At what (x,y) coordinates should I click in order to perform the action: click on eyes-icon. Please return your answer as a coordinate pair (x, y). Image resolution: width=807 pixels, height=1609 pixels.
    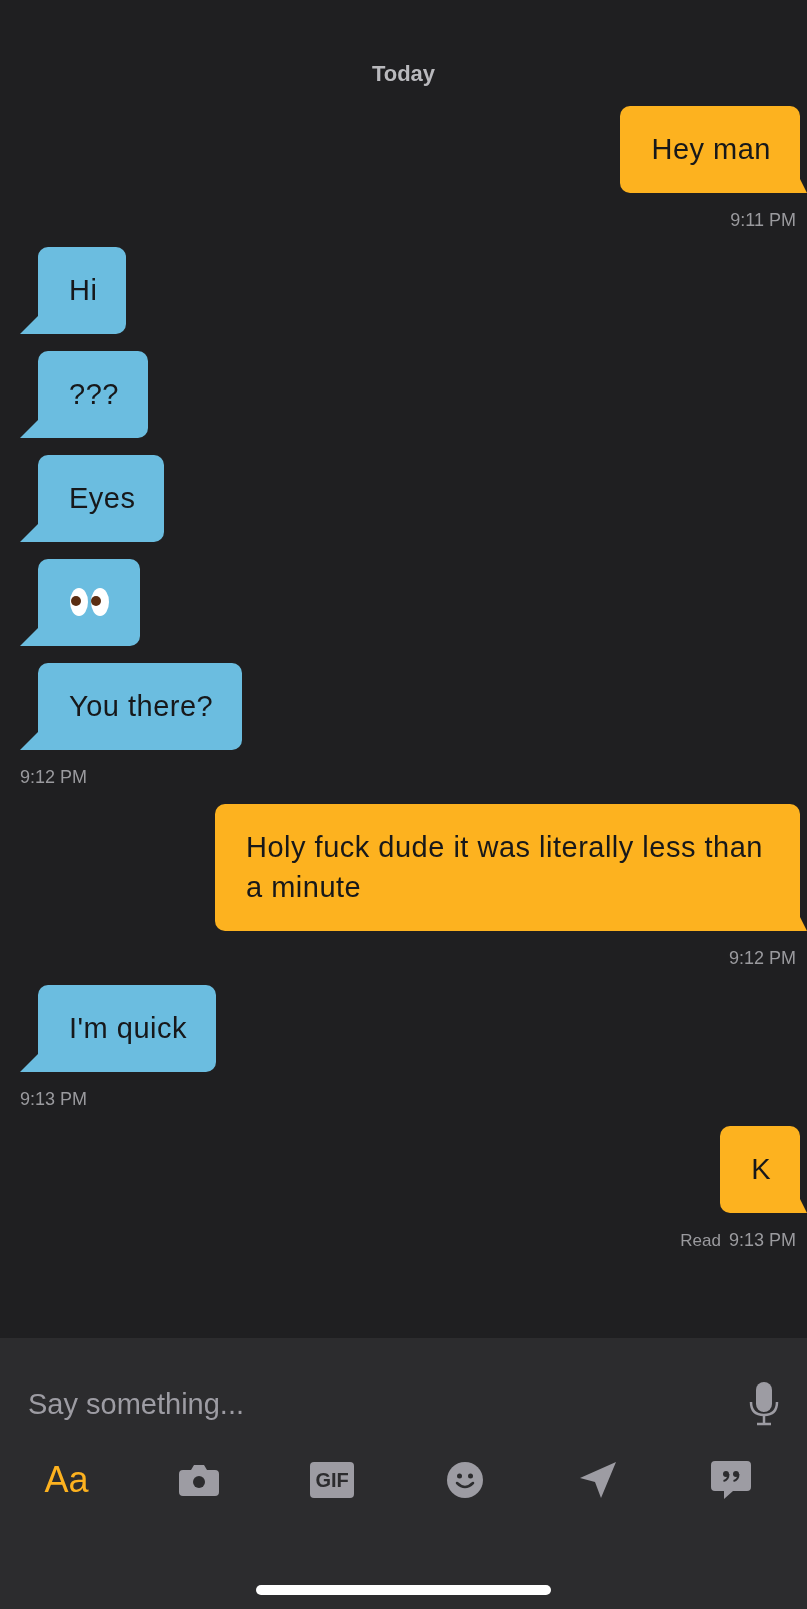
    Looking at the image, I should click on (90, 602).